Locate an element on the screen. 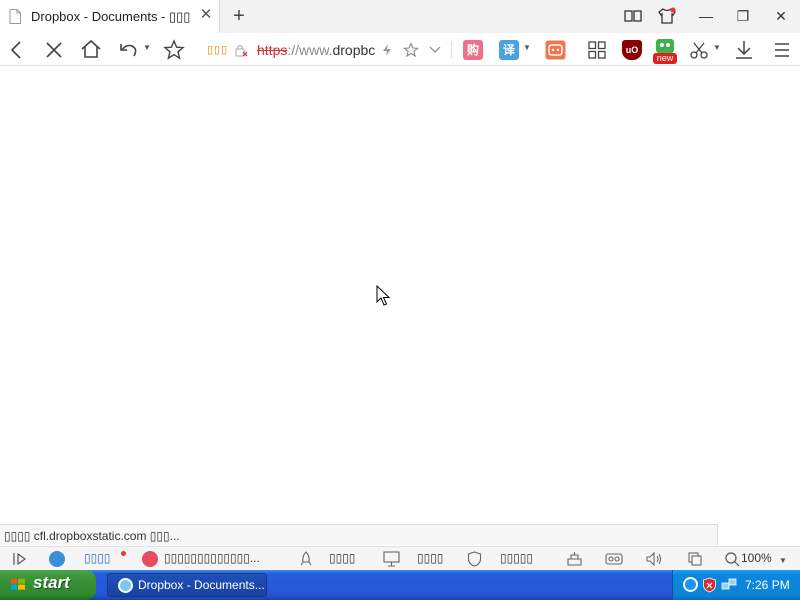 This screenshot has height=600, width=800. home-icon is located at coordinates (91, 49).